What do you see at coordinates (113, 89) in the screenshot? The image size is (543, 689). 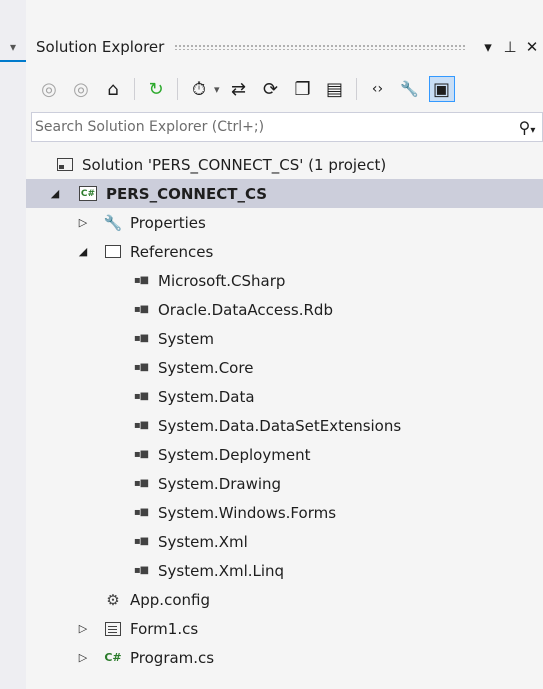 I see `home-button: ⌂` at bounding box center [113, 89].